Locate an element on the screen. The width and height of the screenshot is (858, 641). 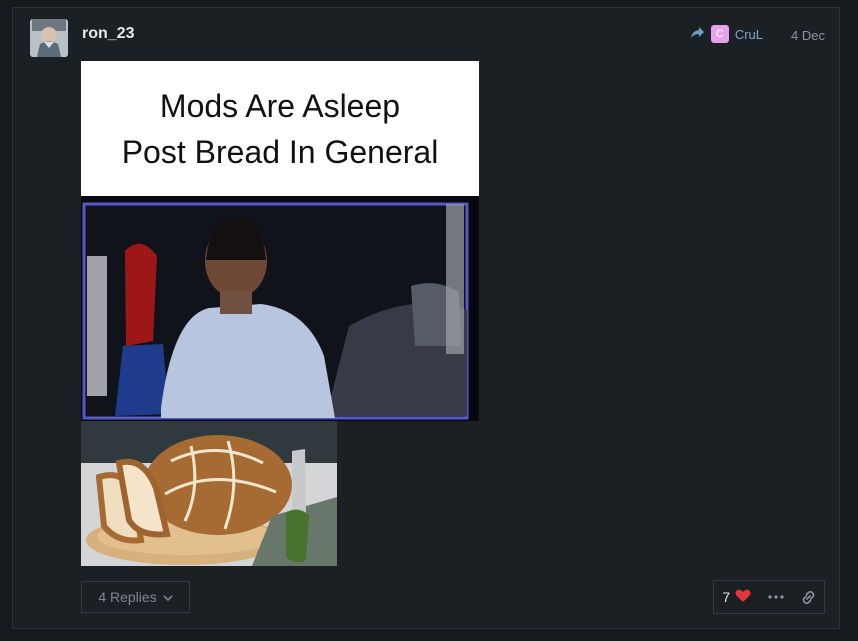
user-avatar is located at coordinates (49, 38).